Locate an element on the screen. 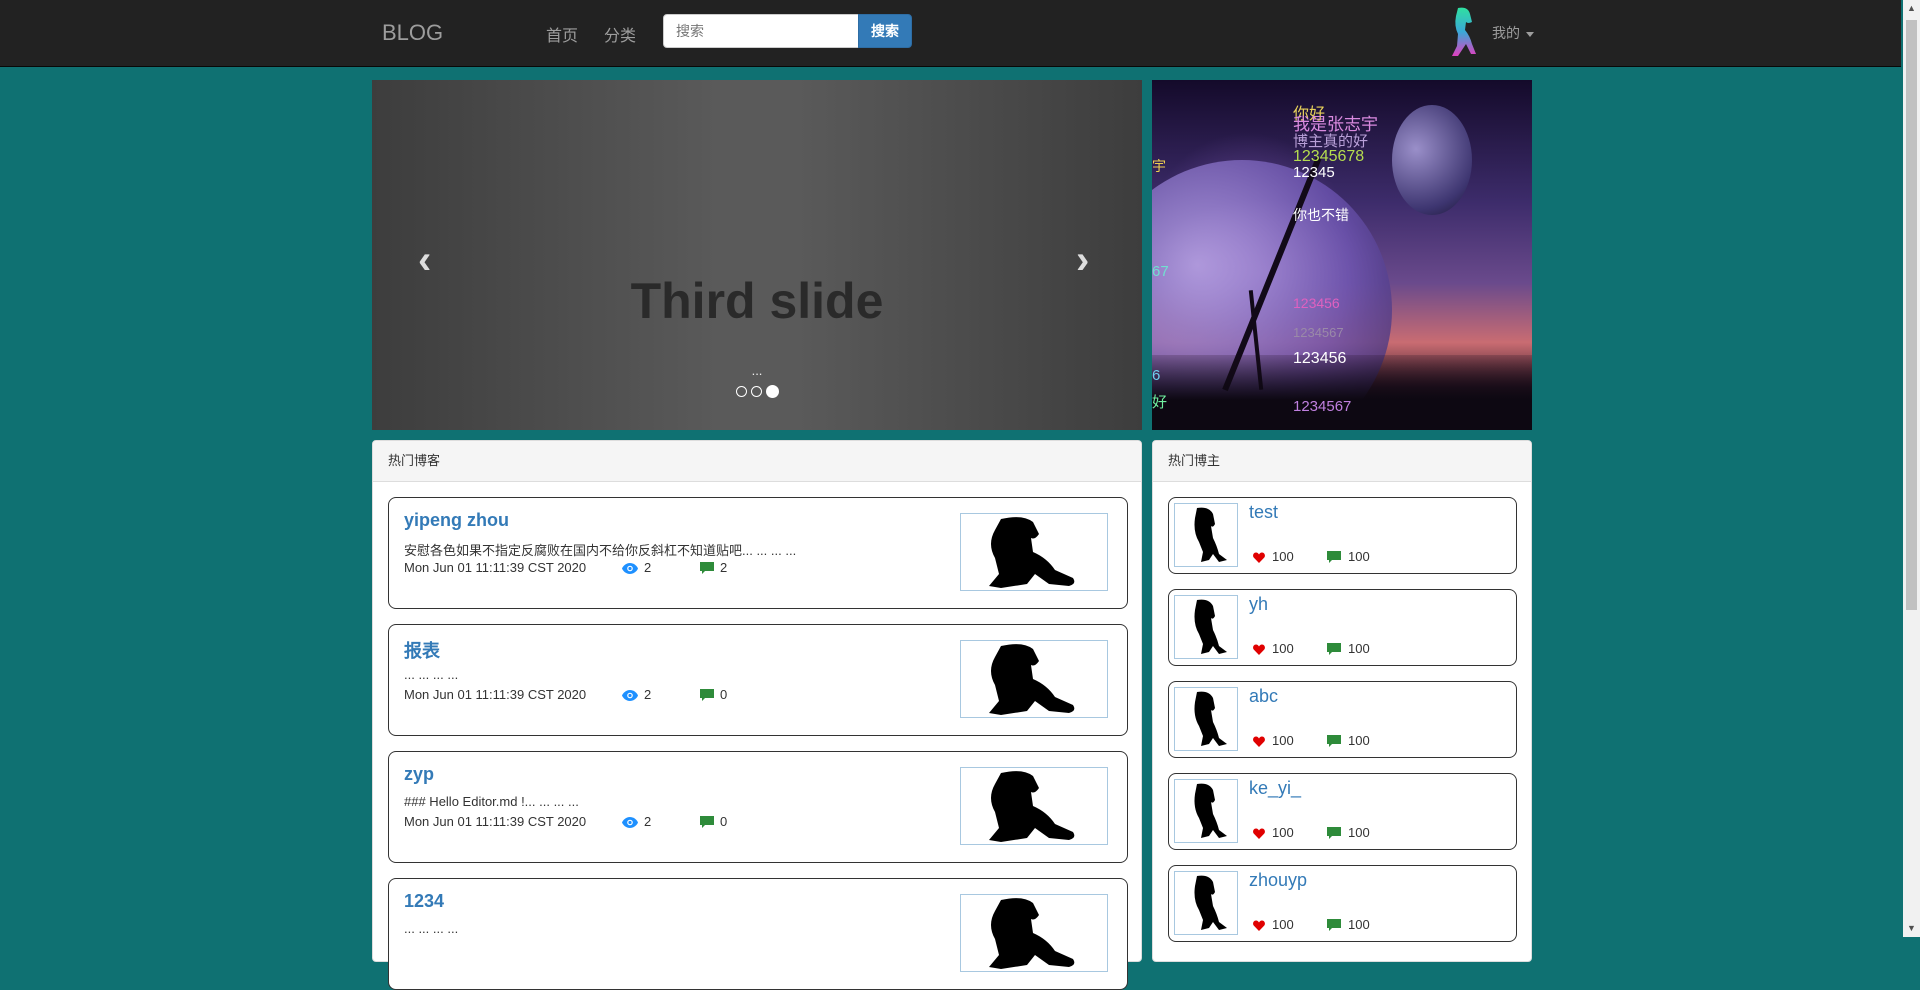 The width and height of the screenshot is (1920, 990). scroll-up-icon: ▲ is located at coordinates (1911, 8).